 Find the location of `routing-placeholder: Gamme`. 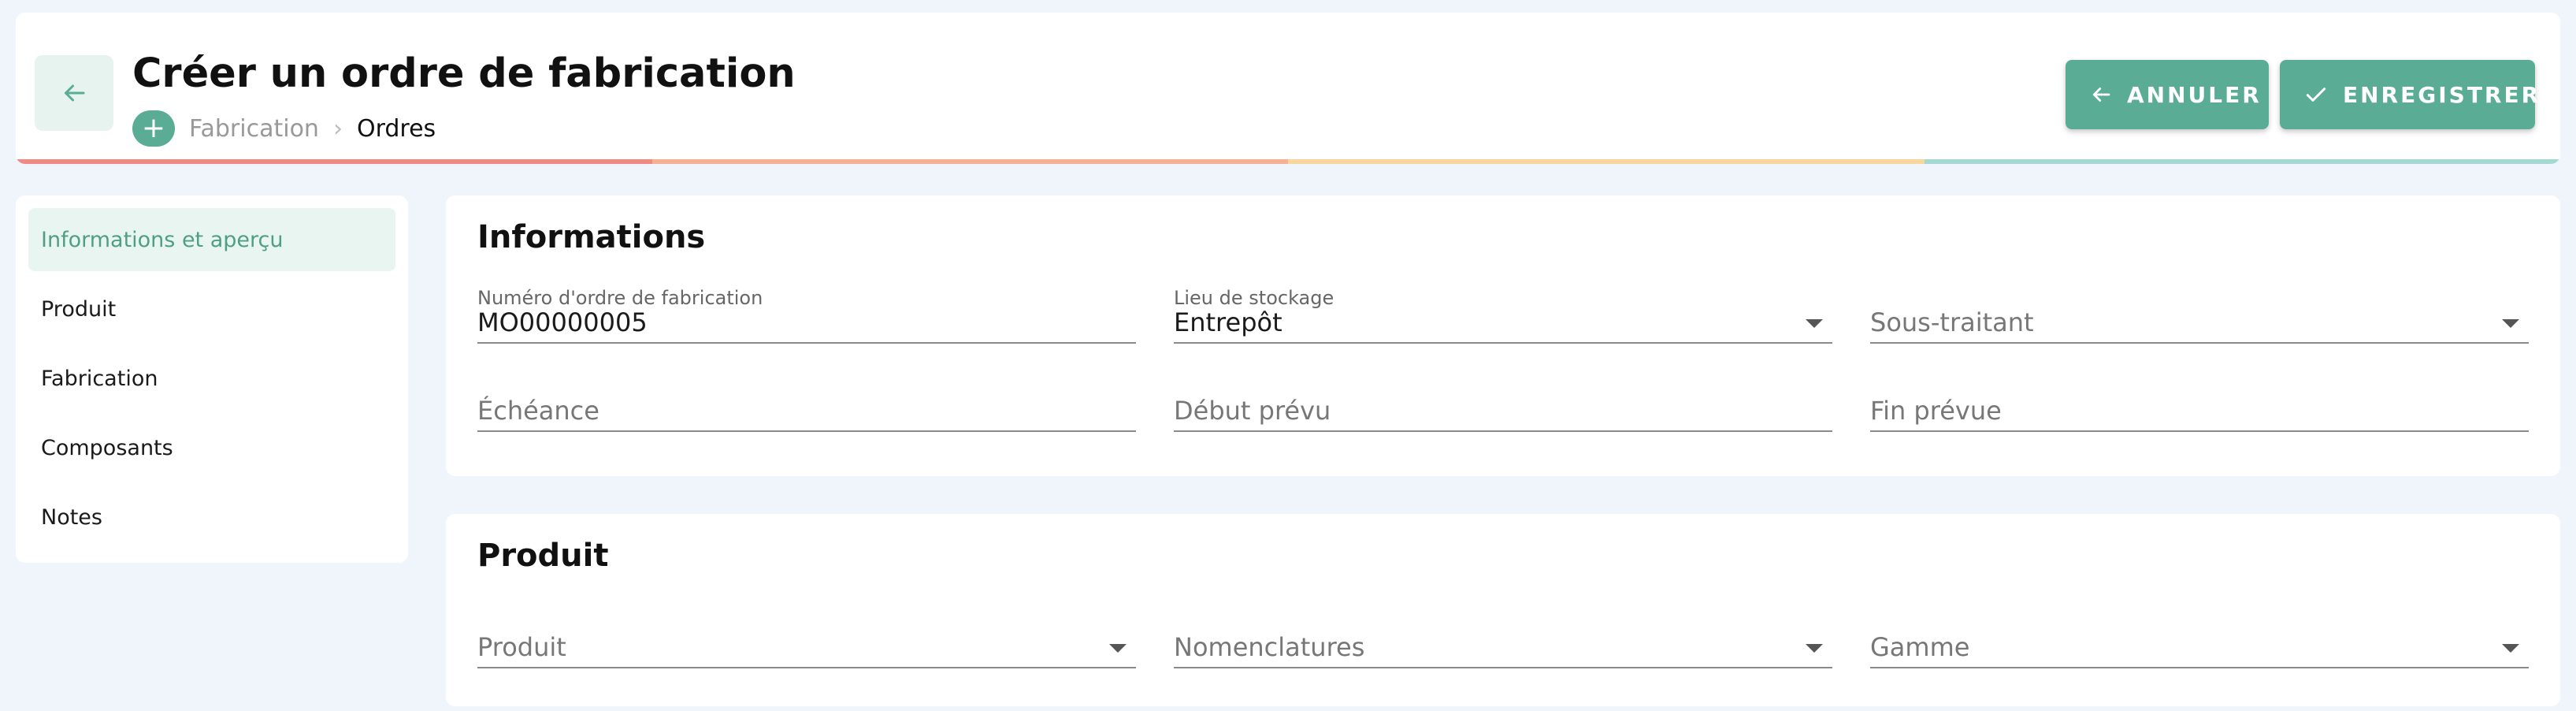

routing-placeholder: Gamme is located at coordinates (1920, 647).